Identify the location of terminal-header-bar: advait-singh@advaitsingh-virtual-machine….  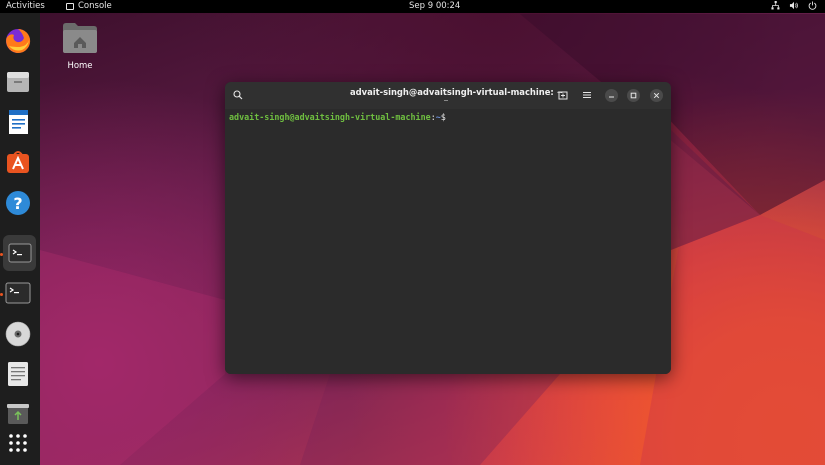
(448, 95).